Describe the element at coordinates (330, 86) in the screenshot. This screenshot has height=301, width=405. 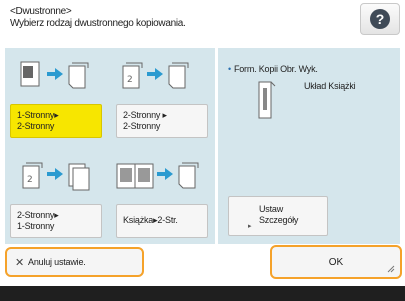
I see `settings-value: Układ Książki` at that location.